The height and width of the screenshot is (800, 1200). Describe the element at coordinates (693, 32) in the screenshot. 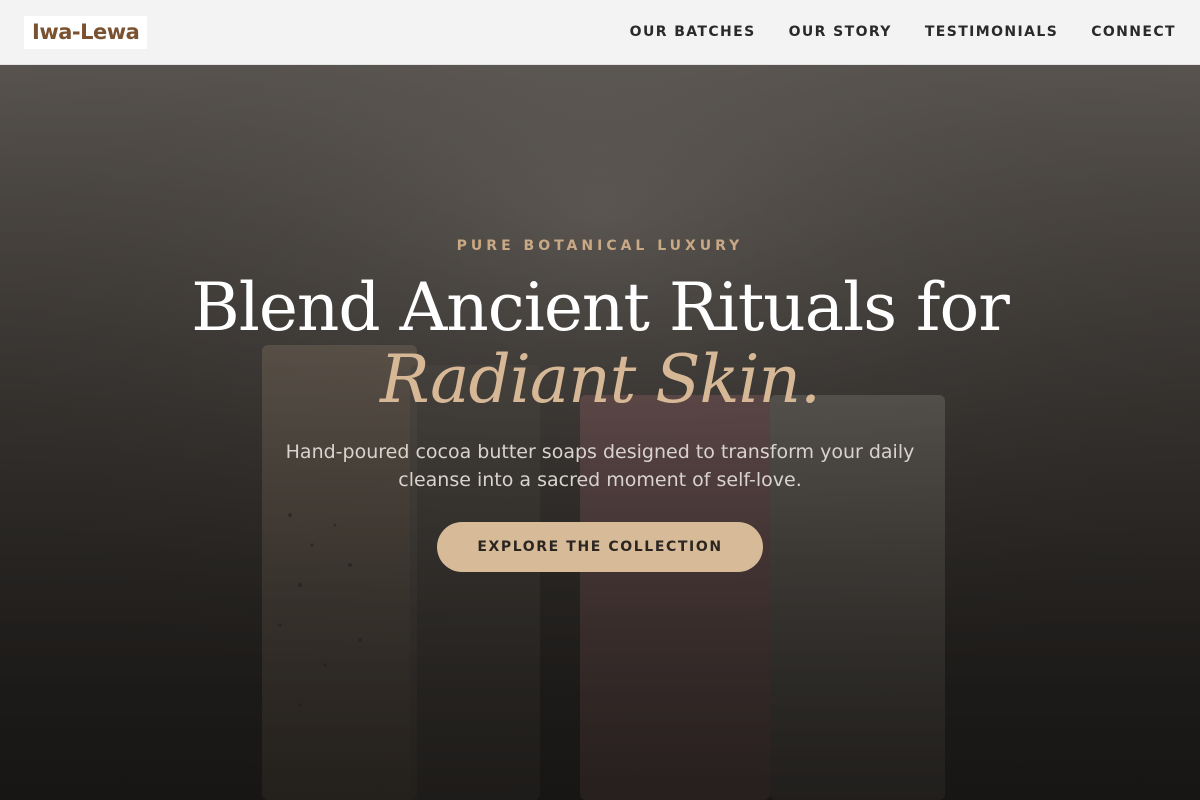

I see `nav-link-our-batches: OUR BATCHES` at that location.